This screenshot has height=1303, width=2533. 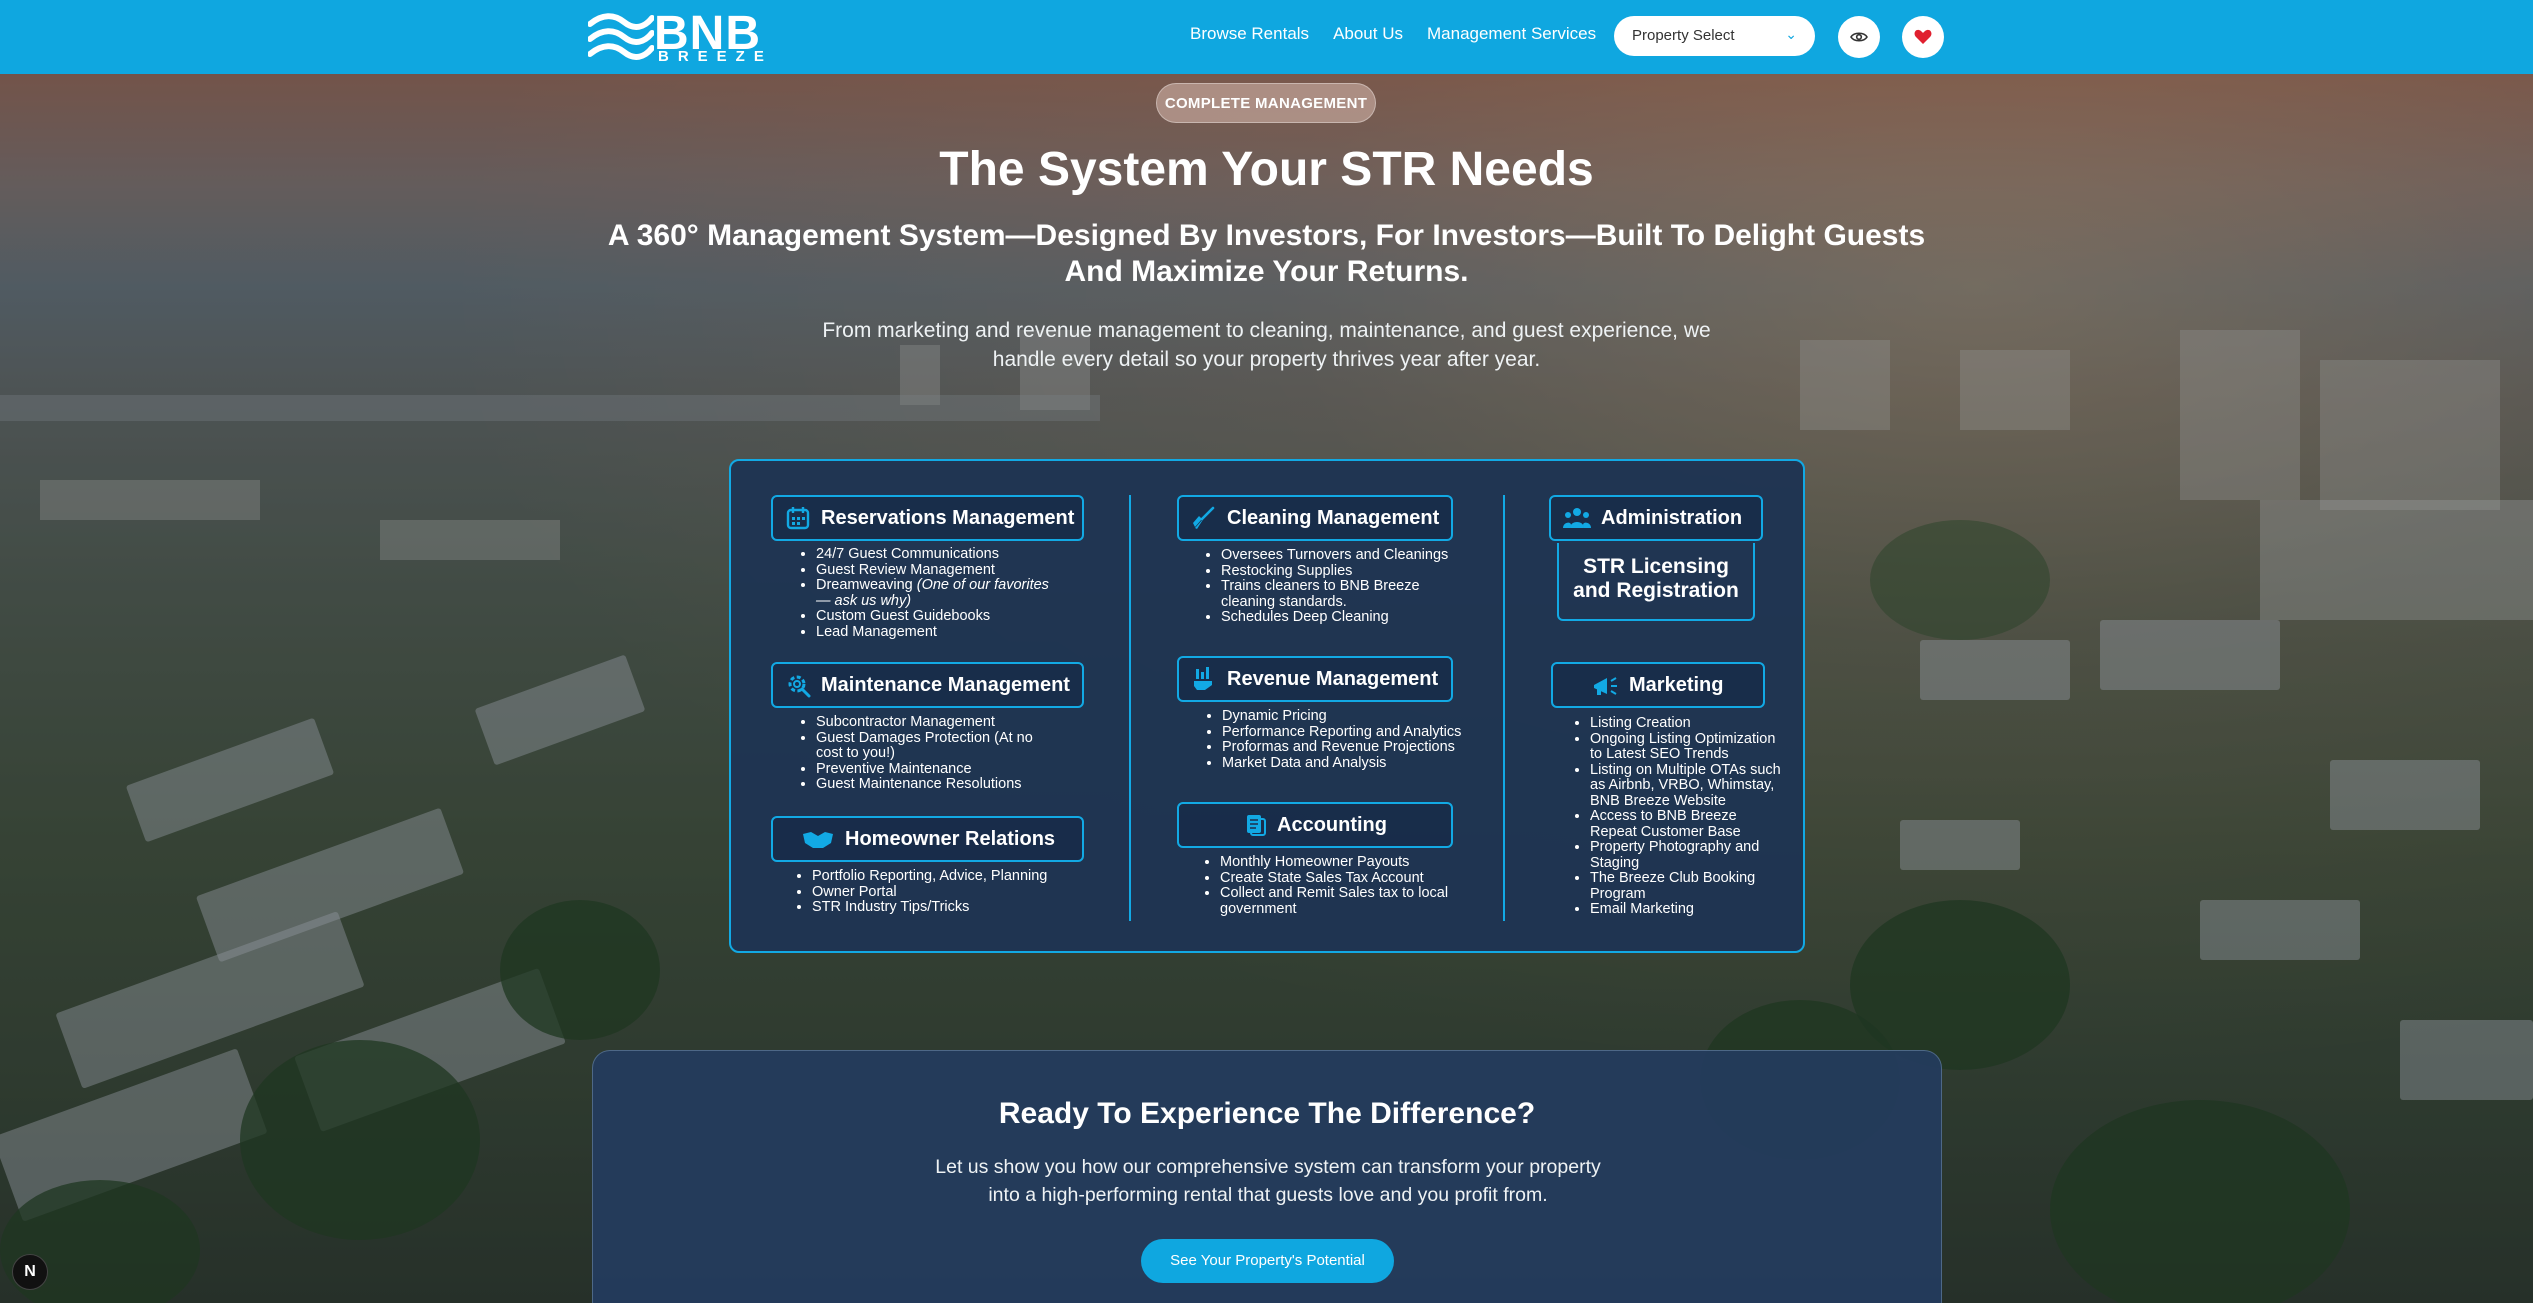 What do you see at coordinates (1258, 908) in the screenshot?
I see `list-item-text: government` at bounding box center [1258, 908].